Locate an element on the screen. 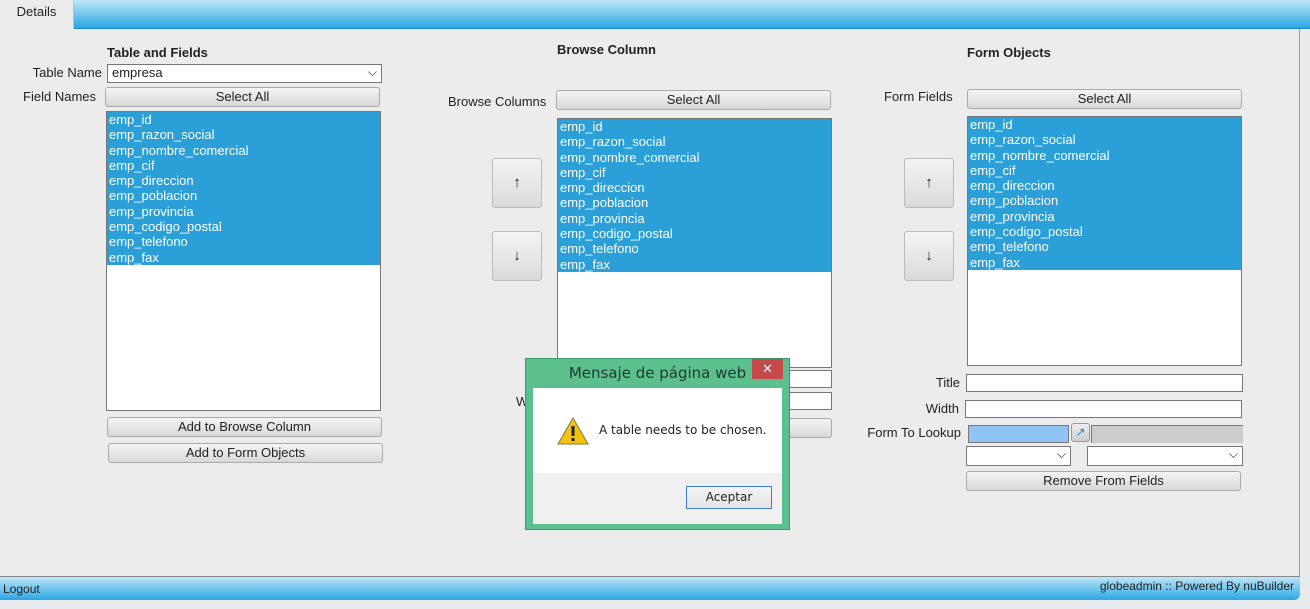  width-label: Width is located at coordinates (942, 408).